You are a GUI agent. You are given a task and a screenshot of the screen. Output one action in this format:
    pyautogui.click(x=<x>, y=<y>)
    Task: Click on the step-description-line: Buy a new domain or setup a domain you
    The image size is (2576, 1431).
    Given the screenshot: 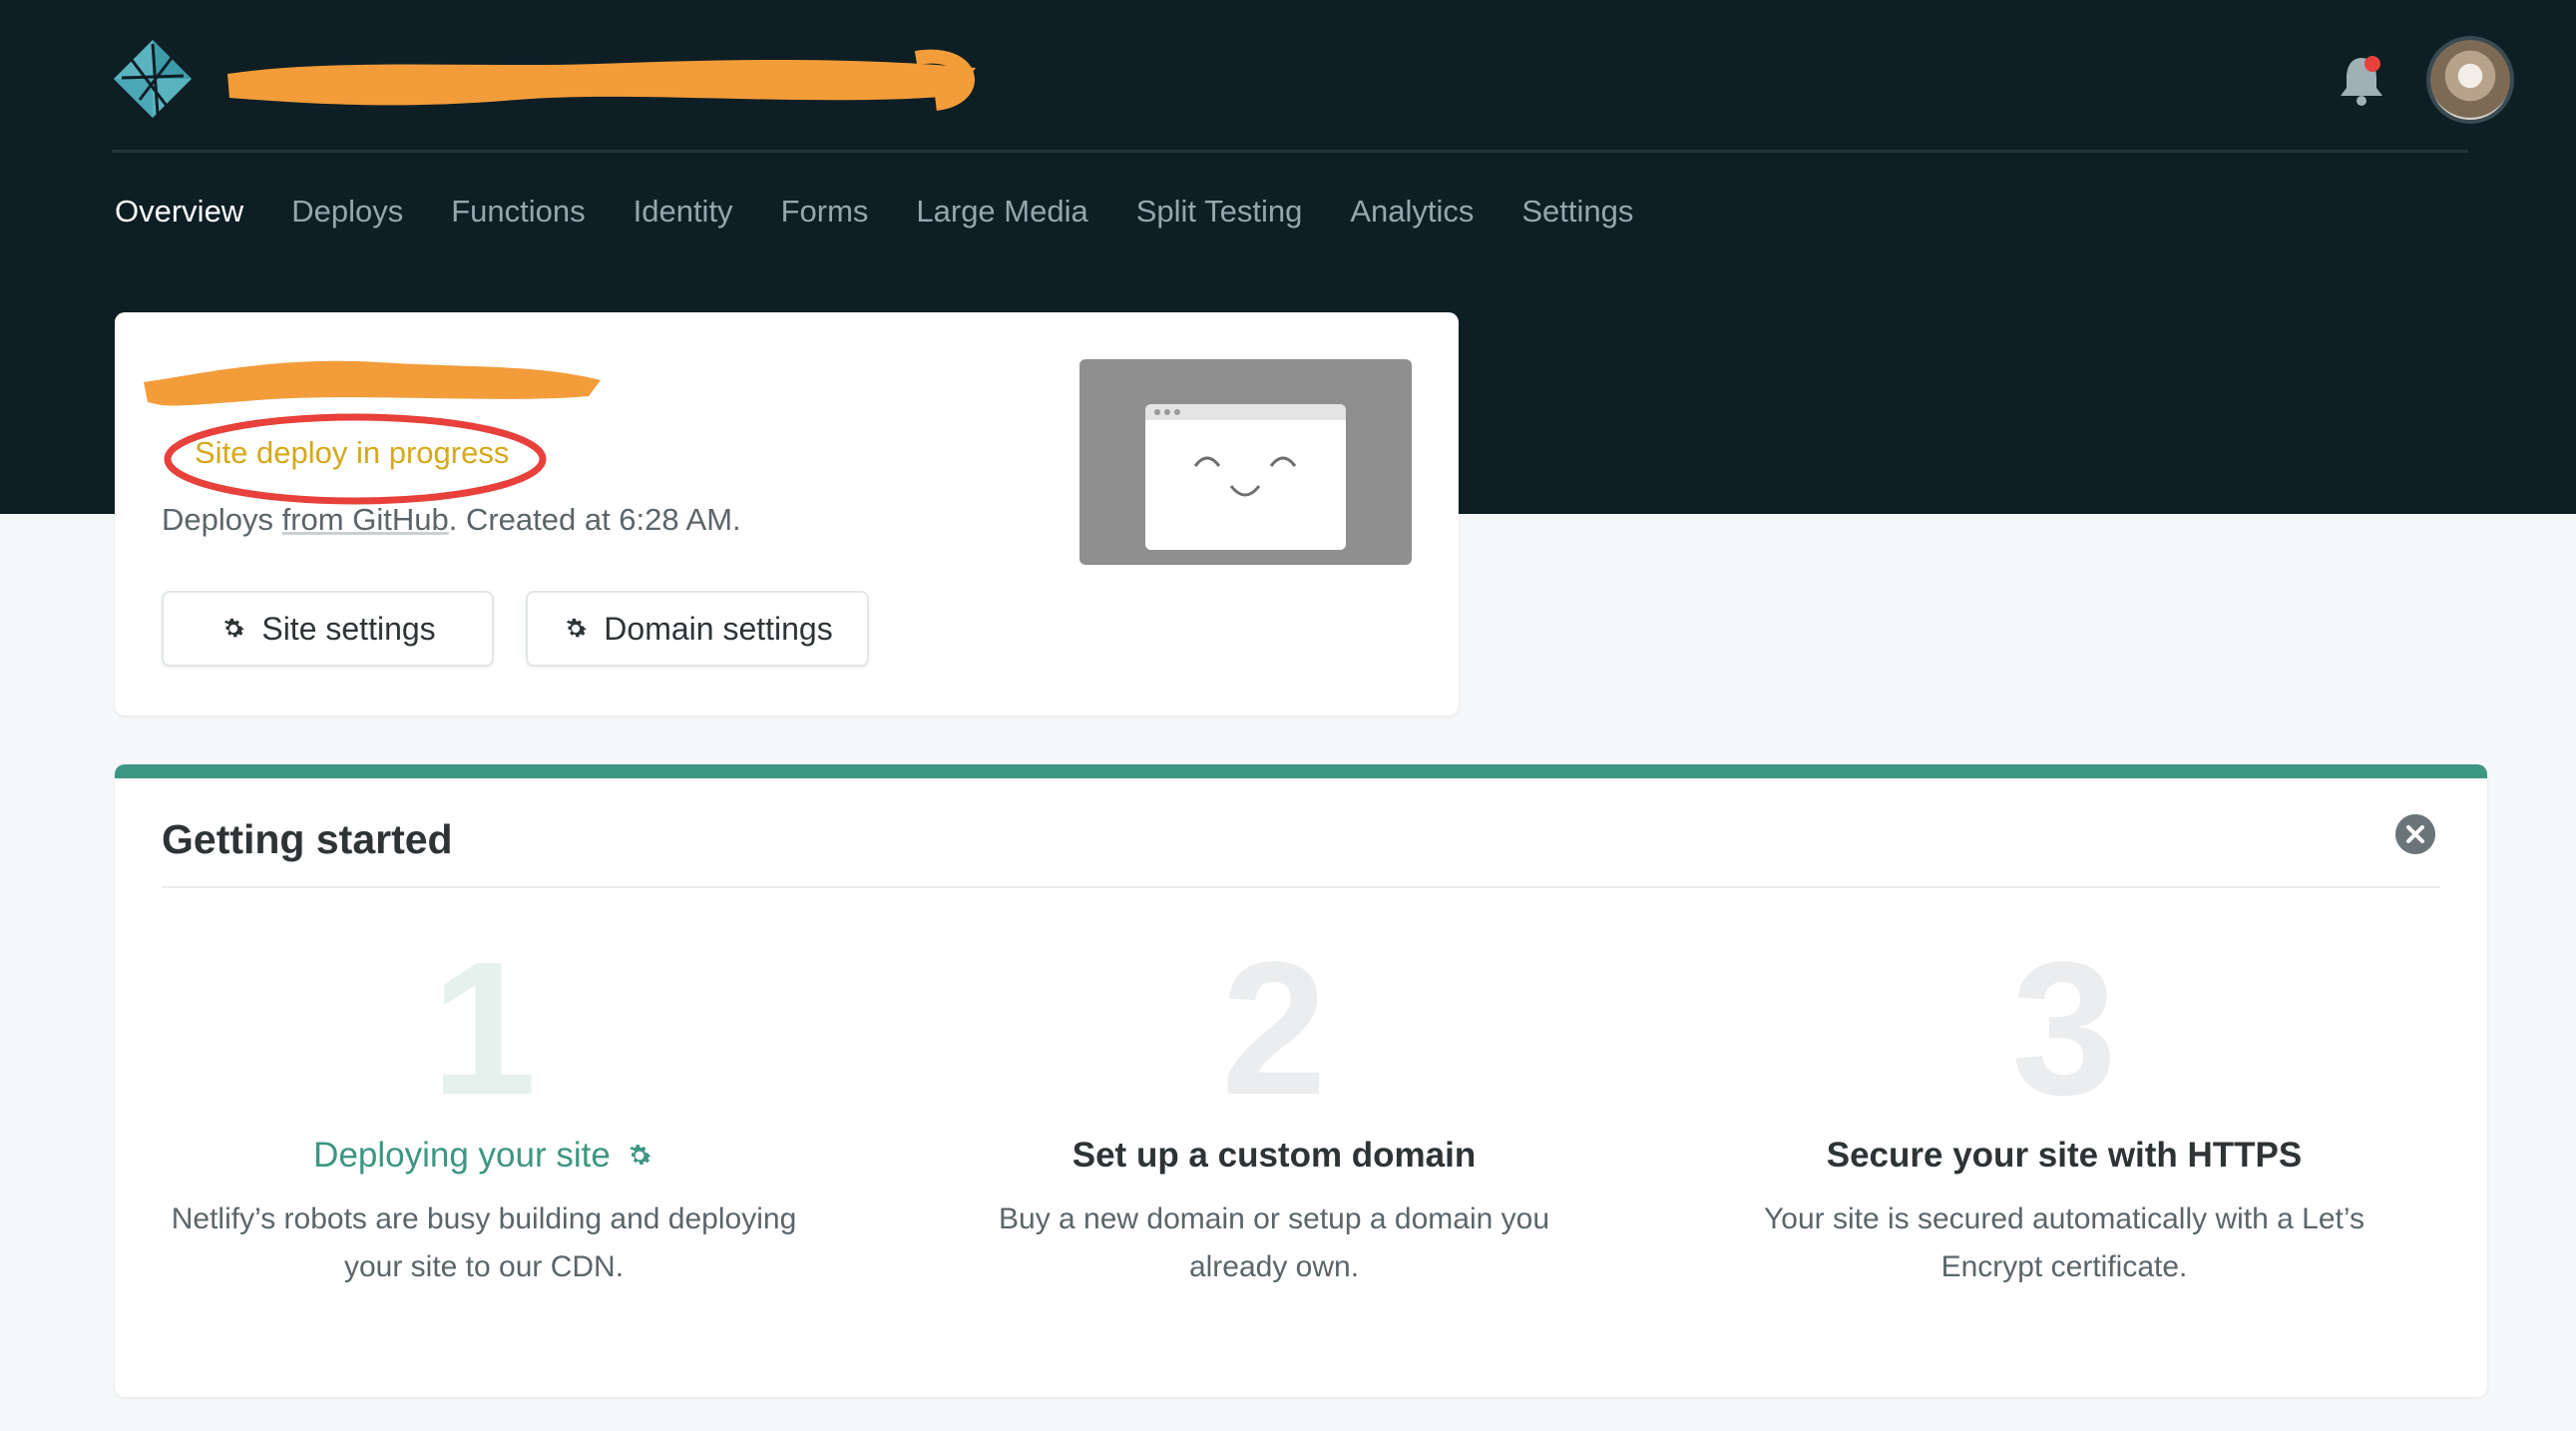 What is the action you would take?
    pyautogui.click(x=1274, y=1218)
    